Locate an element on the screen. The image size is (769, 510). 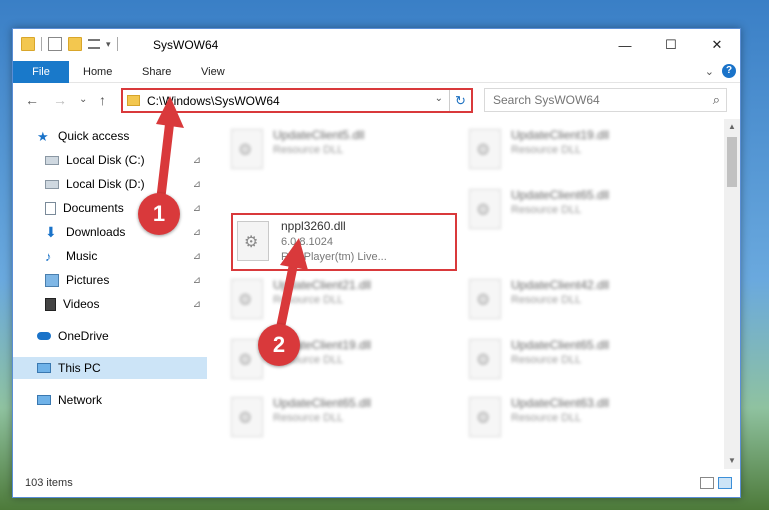
details-view-icon is located at coordinates (707, 483).